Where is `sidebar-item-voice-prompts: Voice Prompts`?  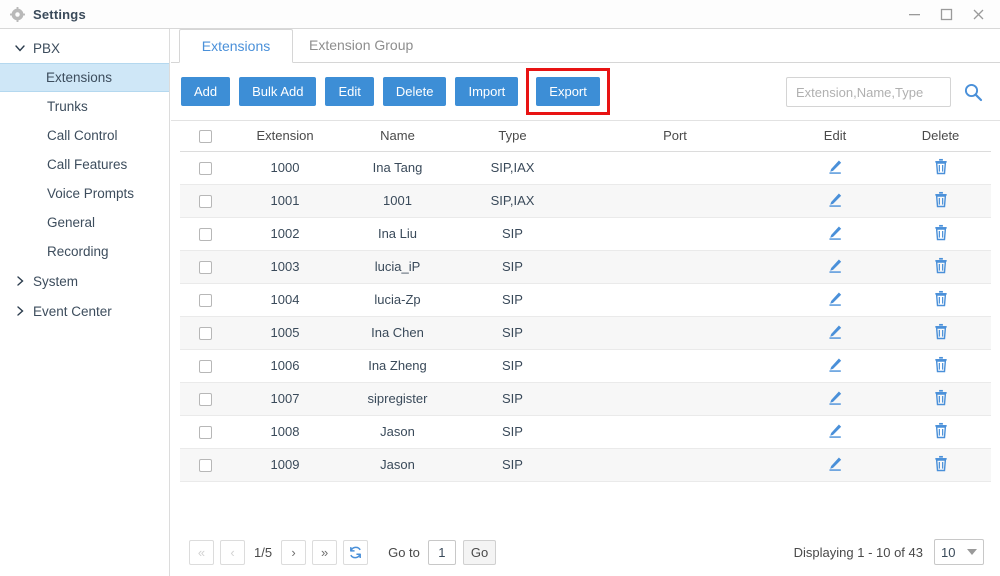
sidebar-item-voice-prompts: Voice Prompts is located at coordinates (84, 193).